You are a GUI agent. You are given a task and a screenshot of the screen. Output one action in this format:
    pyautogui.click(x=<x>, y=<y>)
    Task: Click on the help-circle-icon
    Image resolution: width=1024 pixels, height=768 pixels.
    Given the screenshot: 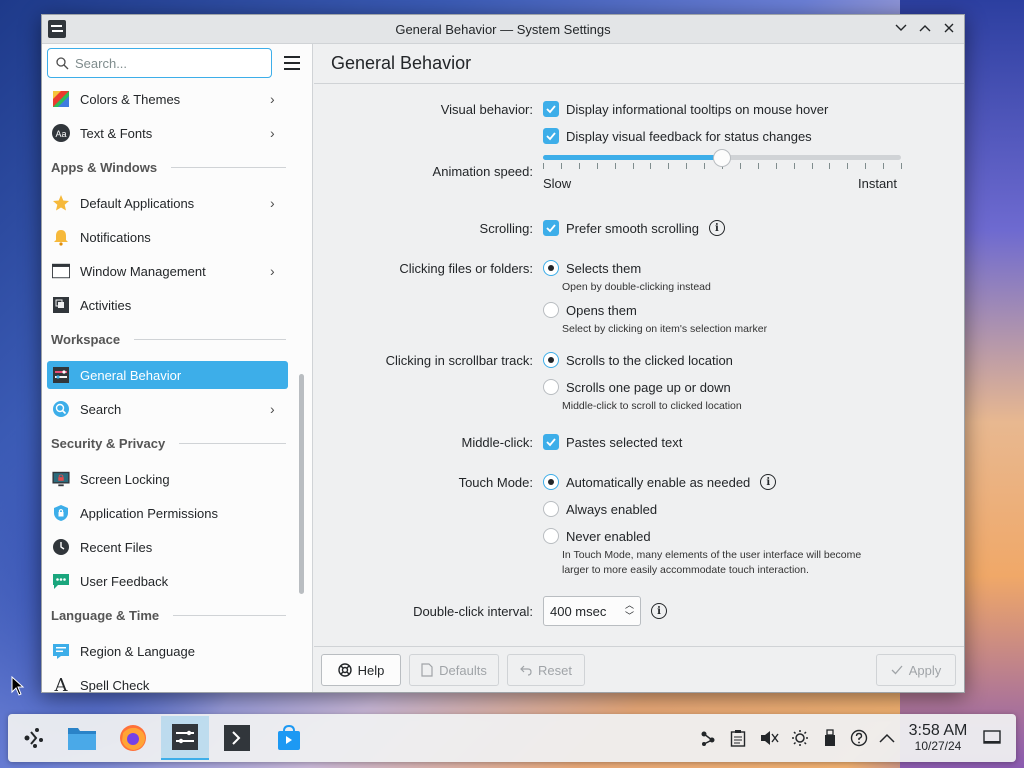 What is the action you would take?
    pyautogui.click(x=859, y=738)
    